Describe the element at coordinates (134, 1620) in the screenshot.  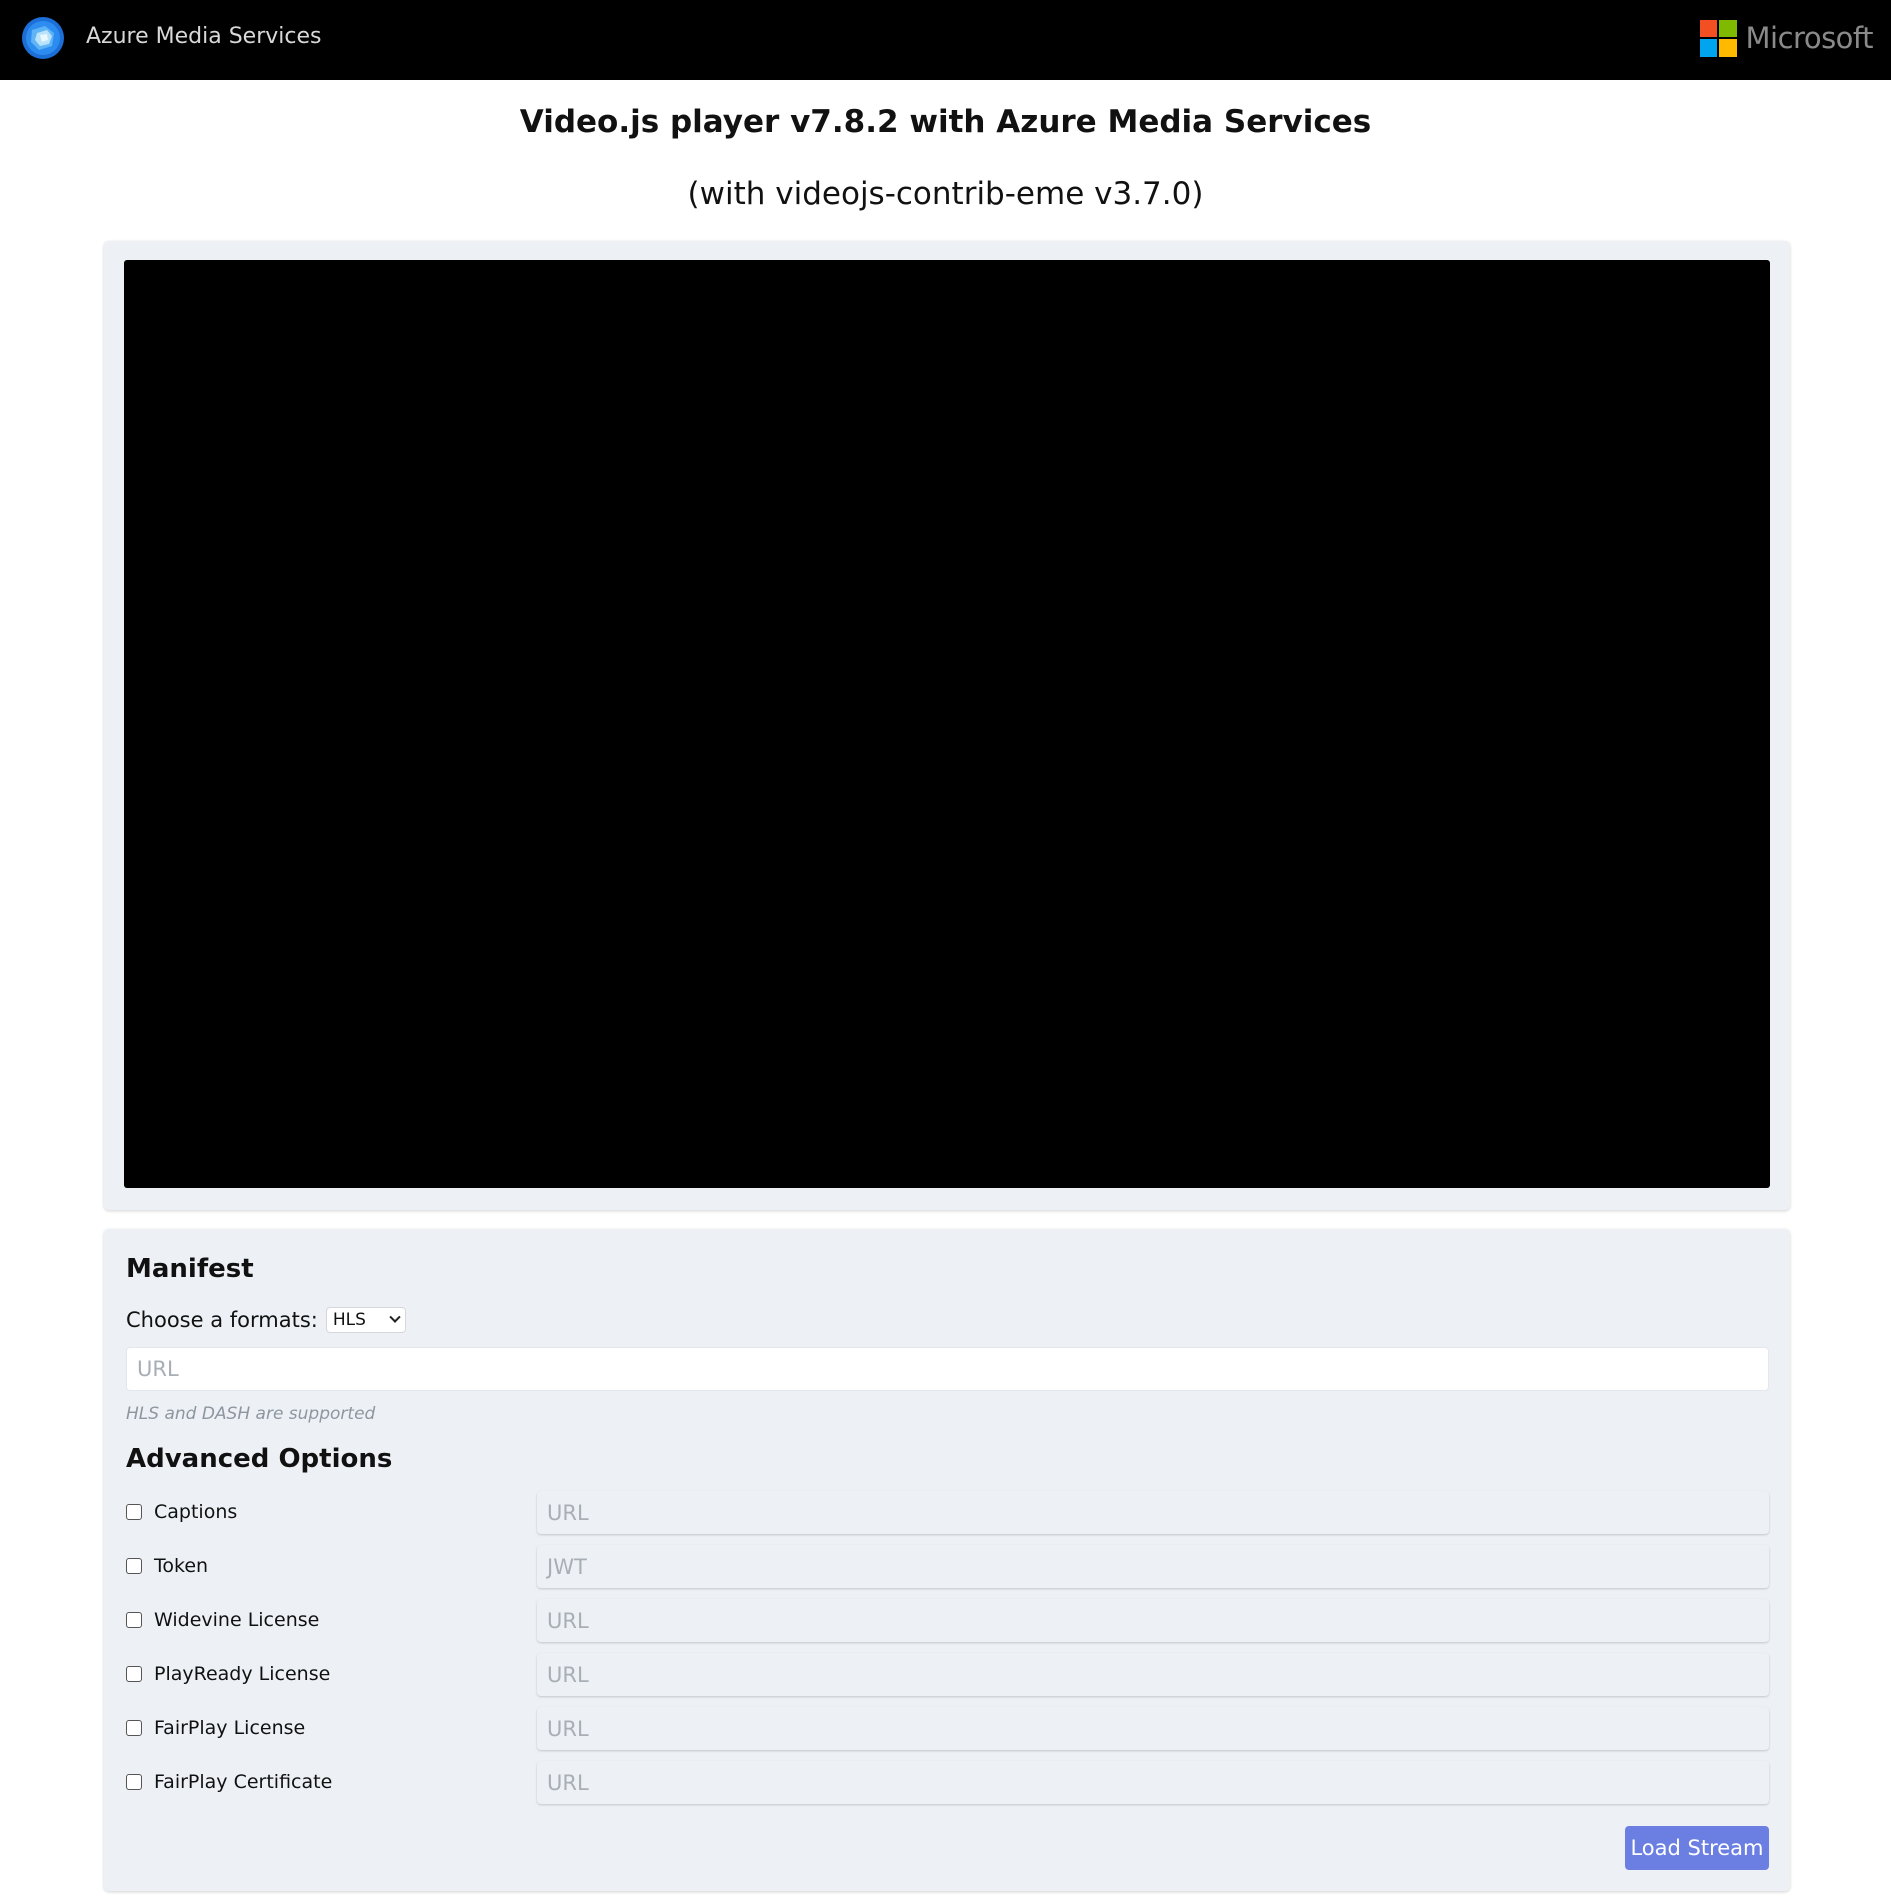
I see `widevine-license-checkbox` at that location.